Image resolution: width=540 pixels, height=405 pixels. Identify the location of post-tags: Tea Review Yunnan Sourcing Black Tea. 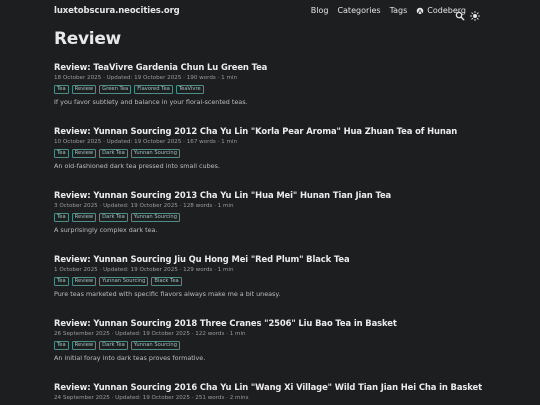
(274, 281).